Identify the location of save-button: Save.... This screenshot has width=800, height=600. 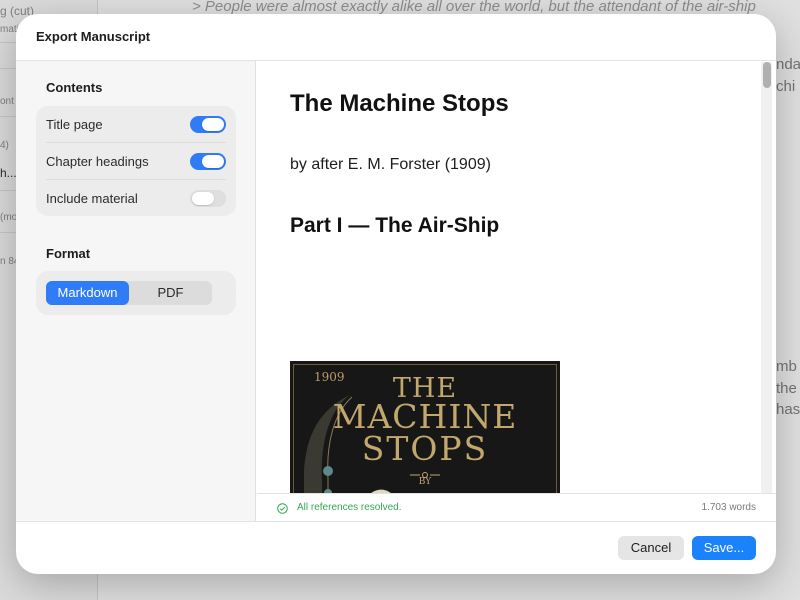
(724, 548).